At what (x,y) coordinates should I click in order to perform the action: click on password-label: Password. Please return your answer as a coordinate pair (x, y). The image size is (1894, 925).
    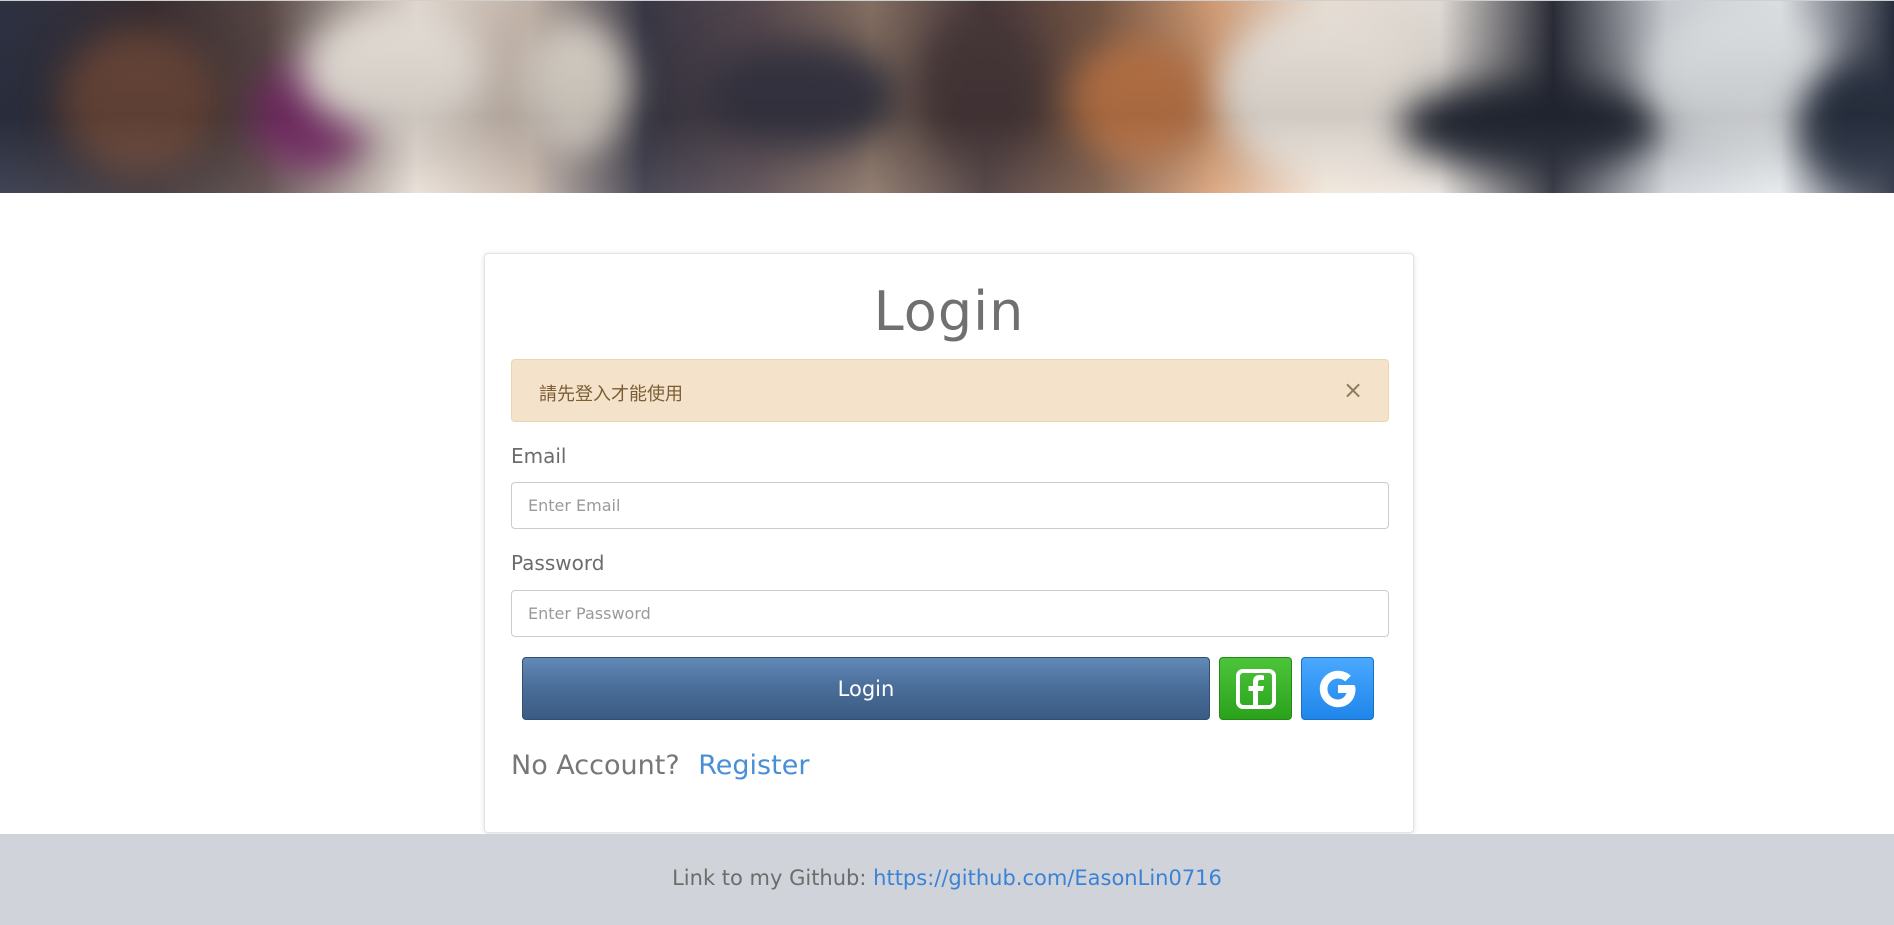
    Looking at the image, I should click on (558, 563).